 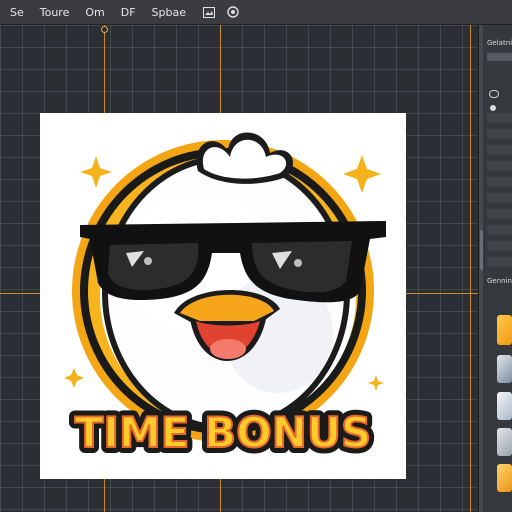 I want to click on guide-handle, so click(x=104, y=29).